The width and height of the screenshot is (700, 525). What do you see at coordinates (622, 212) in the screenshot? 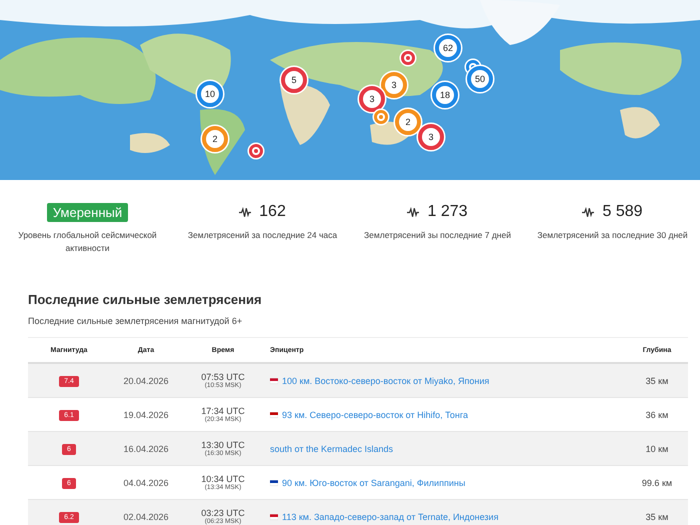
I see `earthquake-count: 5 589` at bounding box center [622, 212].